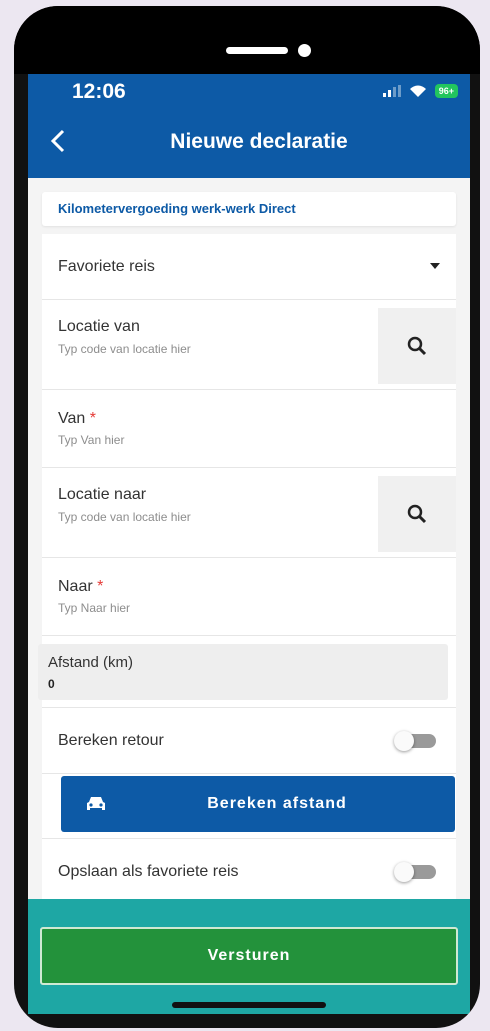 Image resolution: width=490 pixels, height=1031 pixels. What do you see at coordinates (51, 684) in the screenshot?
I see `distance-value: 0` at bounding box center [51, 684].